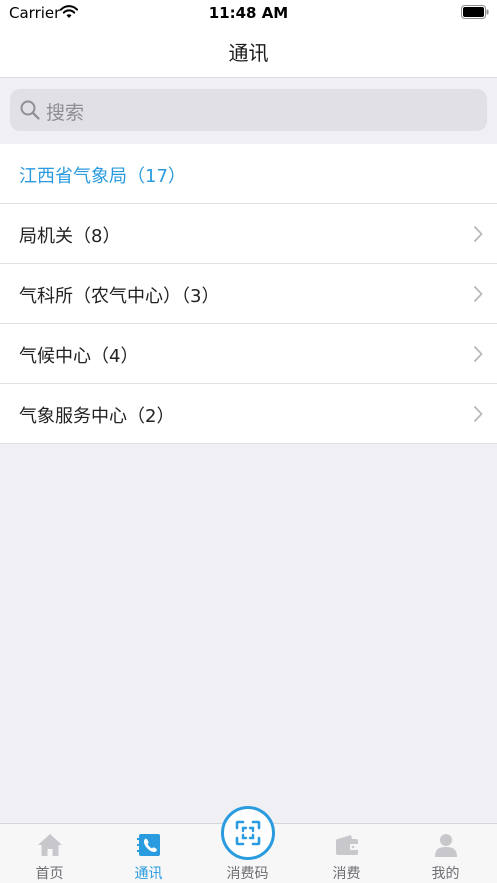 The height and width of the screenshot is (883, 497). What do you see at coordinates (97, 416) in the screenshot?
I see `list-item-label: 气象服务中心（2）` at bounding box center [97, 416].